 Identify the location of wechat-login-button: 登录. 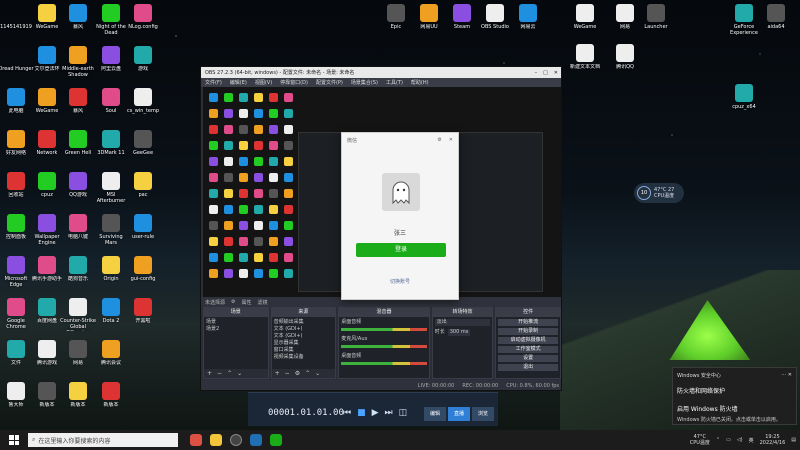
(401, 250).